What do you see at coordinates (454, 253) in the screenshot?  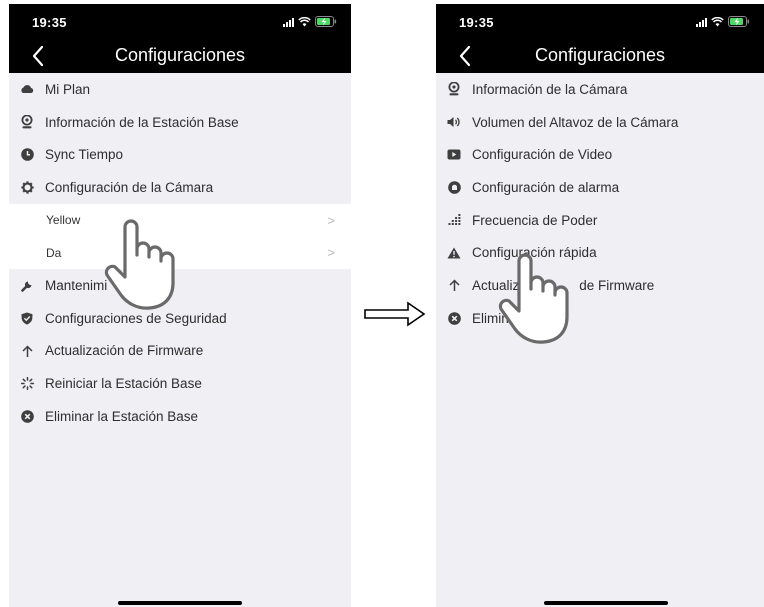 I see `warning-triangle-icon` at bounding box center [454, 253].